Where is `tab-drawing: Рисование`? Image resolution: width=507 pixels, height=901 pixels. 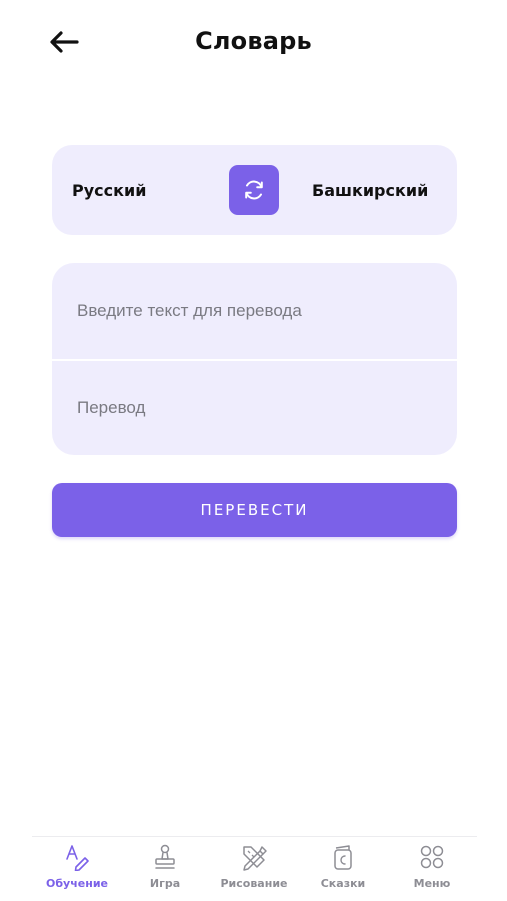 tab-drawing: Рисование is located at coordinates (254, 870).